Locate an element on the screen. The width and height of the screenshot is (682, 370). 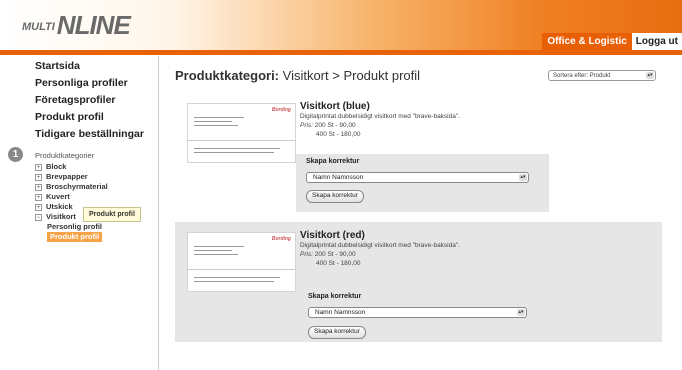
tree-item-label: Visitkort is located at coordinates (61, 216).